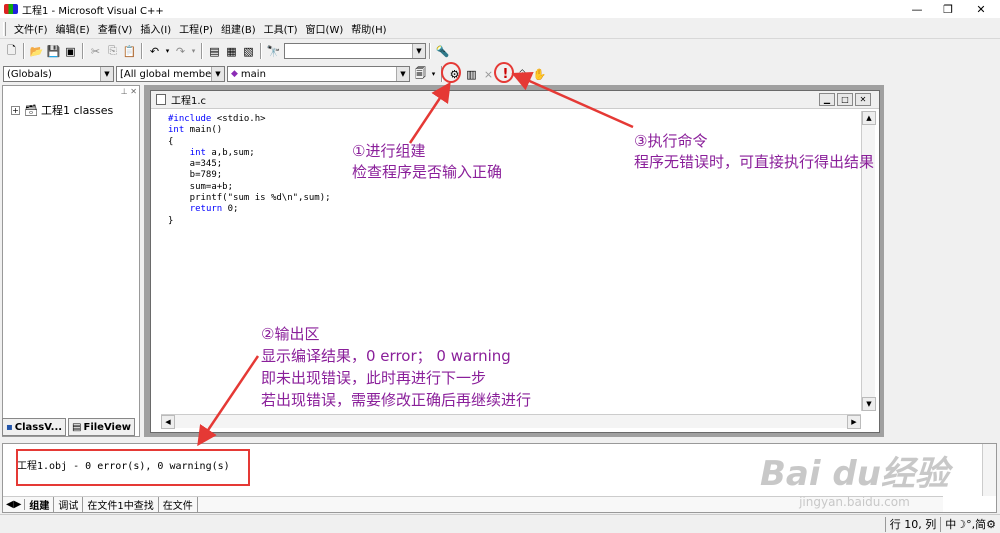 This screenshot has height=533, width=1000. What do you see at coordinates (31, 28) in the screenshot?
I see `menu-file: 文件(F)` at bounding box center [31, 28].